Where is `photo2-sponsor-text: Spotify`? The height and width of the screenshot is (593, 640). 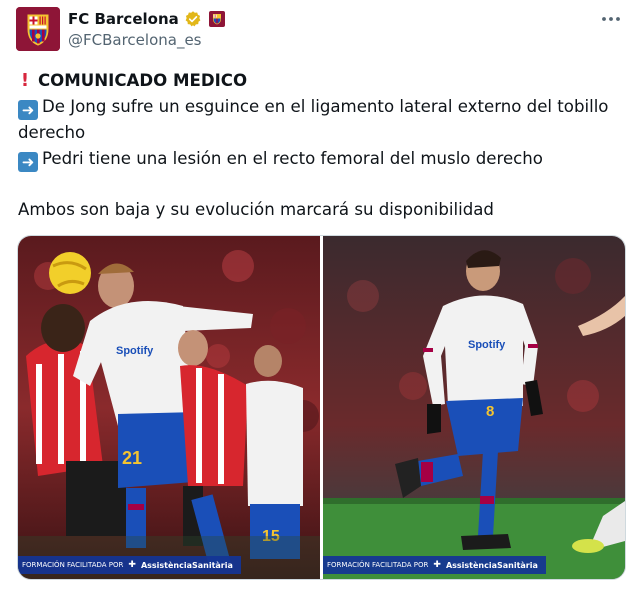 photo2-sponsor-text: Spotify is located at coordinates (487, 345).